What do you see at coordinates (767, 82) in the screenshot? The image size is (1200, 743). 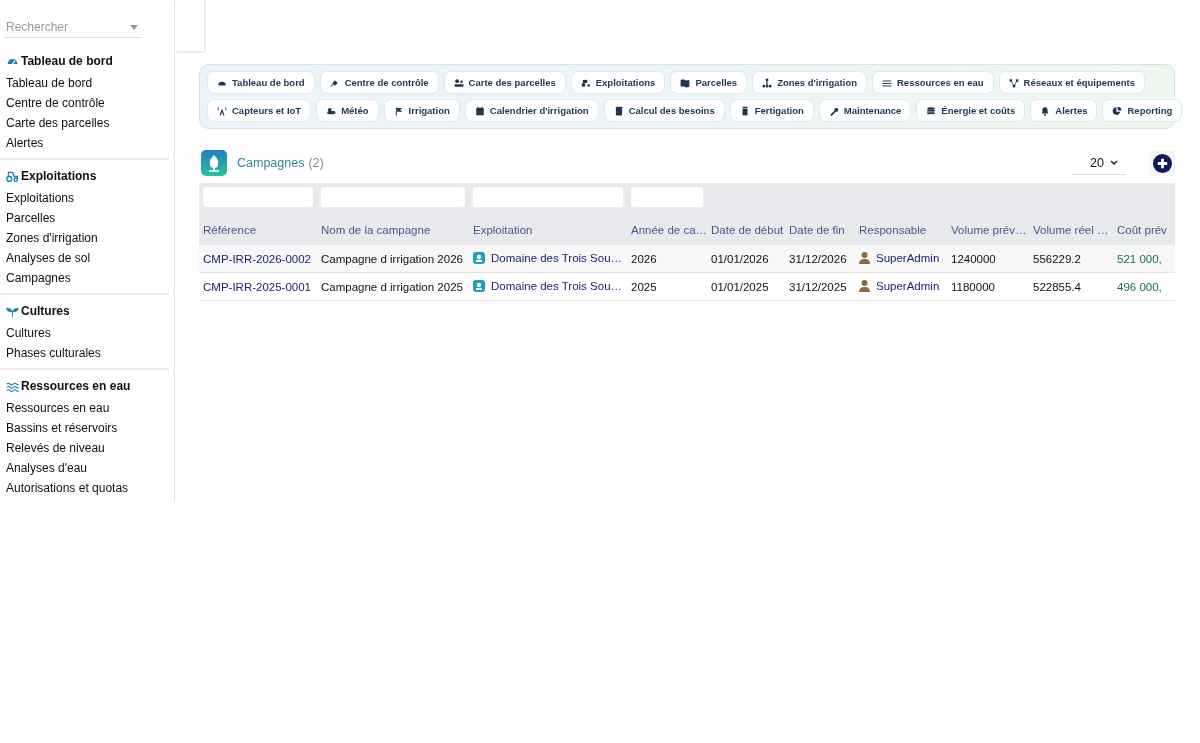 I see `sitemap-icon` at bounding box center [767, 82].